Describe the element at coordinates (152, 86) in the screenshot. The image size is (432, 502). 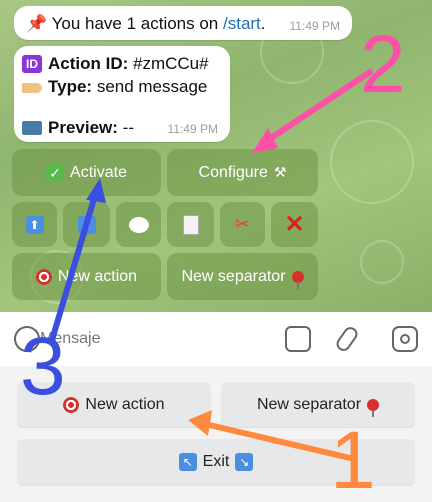
I see `type-value: send message` at that location.